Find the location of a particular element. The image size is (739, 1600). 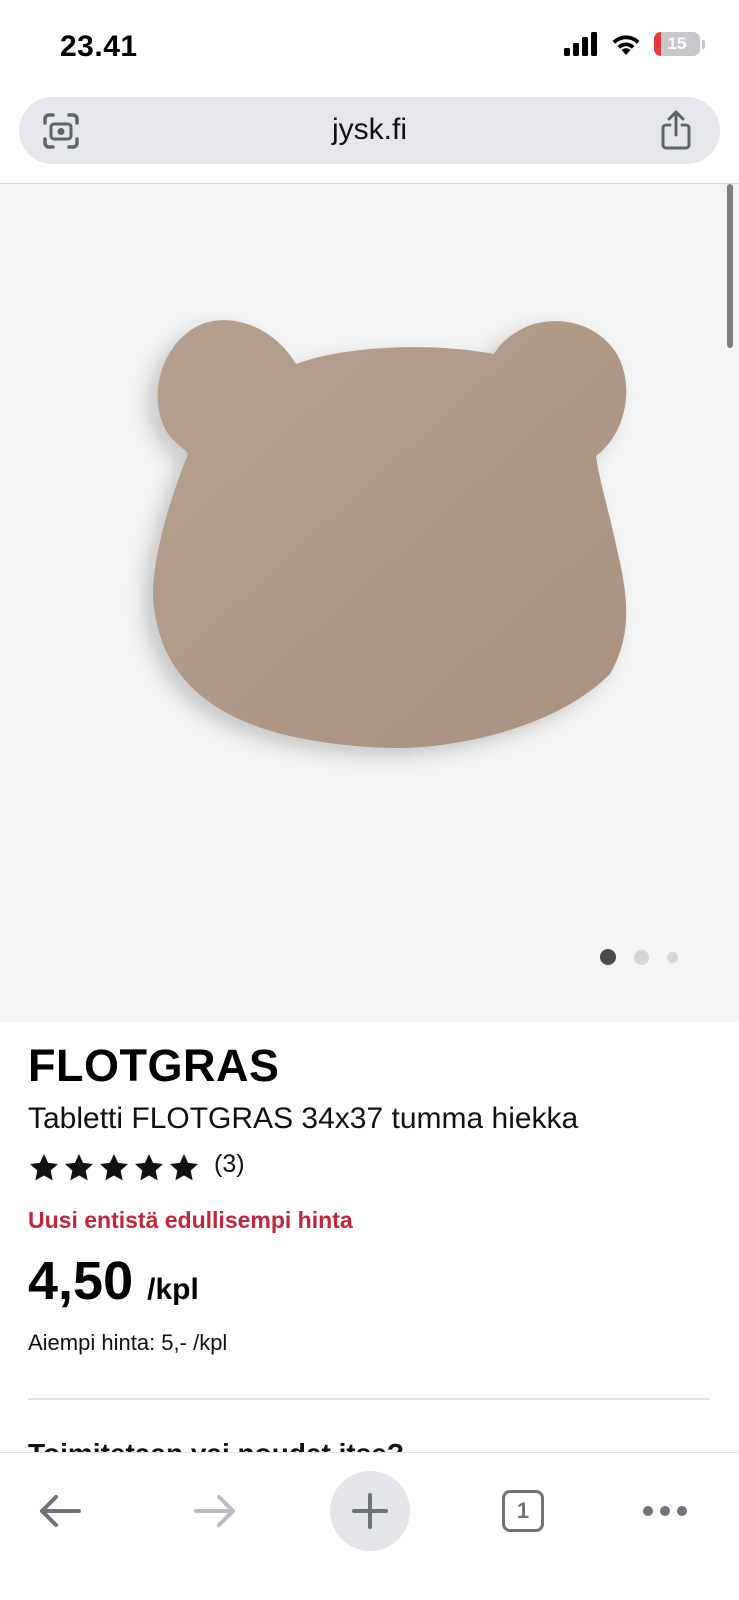

tab-count: 1 is located at coordinates (523, 1511).